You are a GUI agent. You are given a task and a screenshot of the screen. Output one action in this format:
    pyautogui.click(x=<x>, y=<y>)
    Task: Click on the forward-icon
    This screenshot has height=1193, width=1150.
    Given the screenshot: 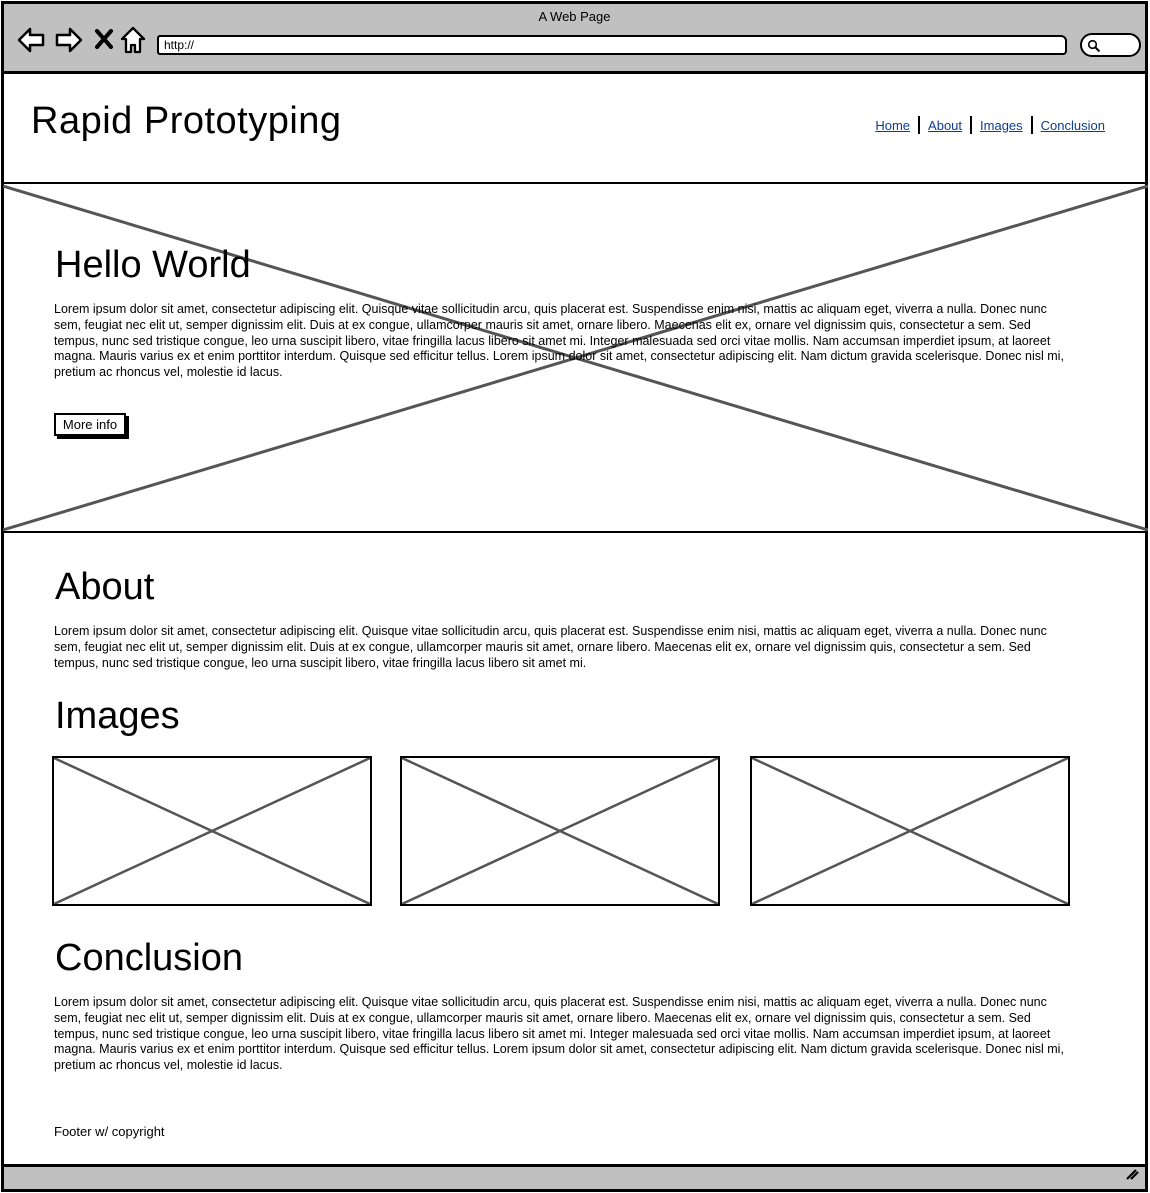 What is the action you would take?
    pyautogui.click(x=69, y=42)
    